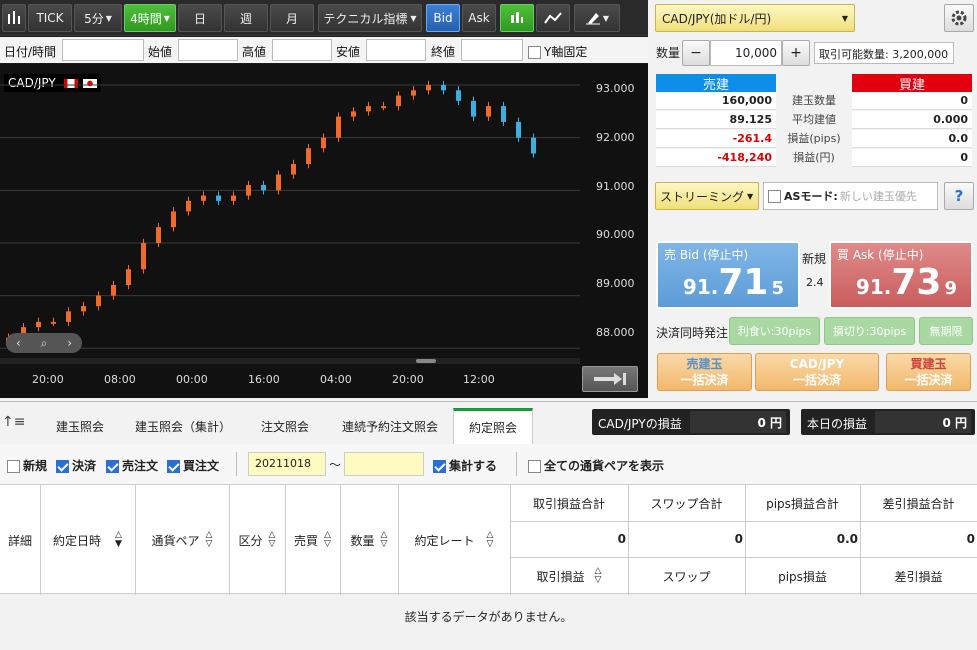 The height and width of the screenshot is (650, 977). Describe the element at coordinates (443, 18) in the screenshot. I see `bid-button: Bid` at that location.